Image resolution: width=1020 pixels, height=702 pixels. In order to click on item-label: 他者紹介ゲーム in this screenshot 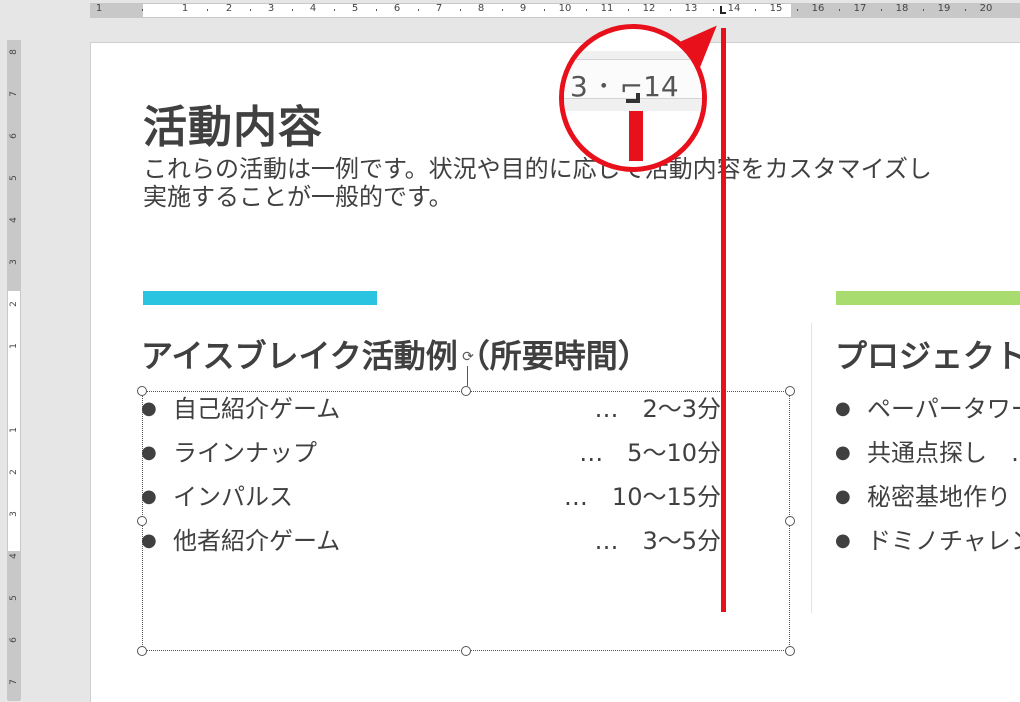, I will do `click(257, 541)`.